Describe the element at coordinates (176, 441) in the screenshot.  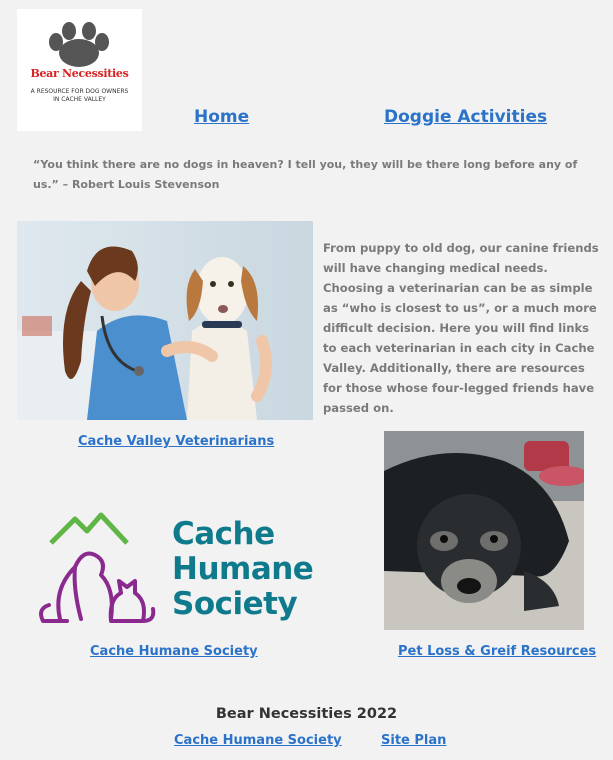
I see `veterinarians-link: Cache Valley Veterinarians` at that location.